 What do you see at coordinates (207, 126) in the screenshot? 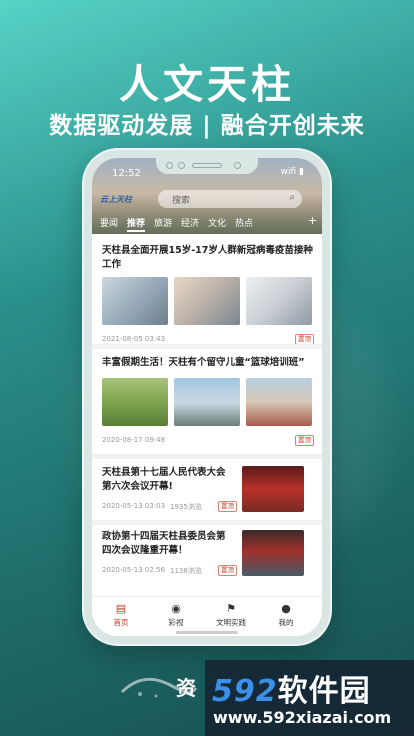
I see `poster-subline: 数据驱动发展 | 融合开创未来` at bounding box center [207, 126].